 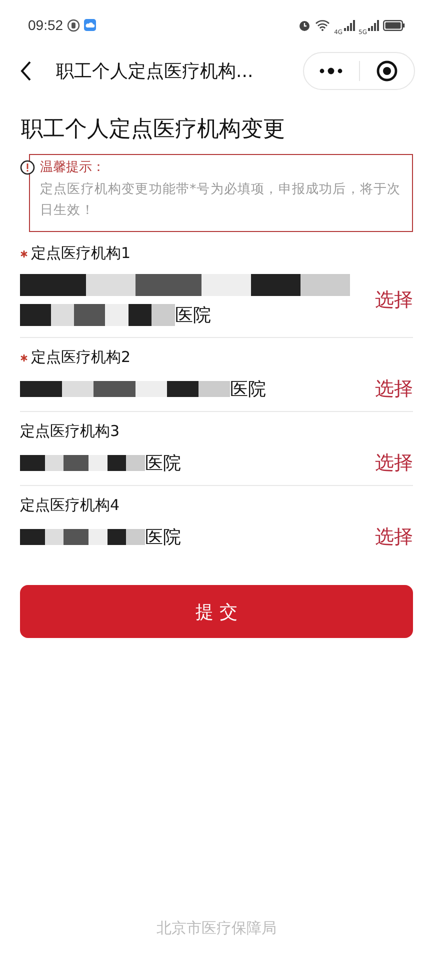 What do you see at coordinates (153, 130) in the screenshot?
I see `page-title: 职工个人定点医疗机构变更` at bounding box center [153, 130].